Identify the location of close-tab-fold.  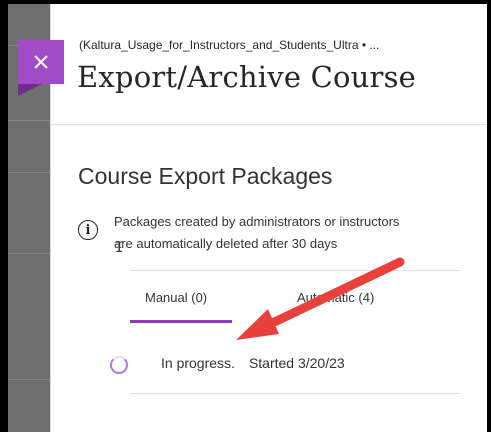
(30, 90).